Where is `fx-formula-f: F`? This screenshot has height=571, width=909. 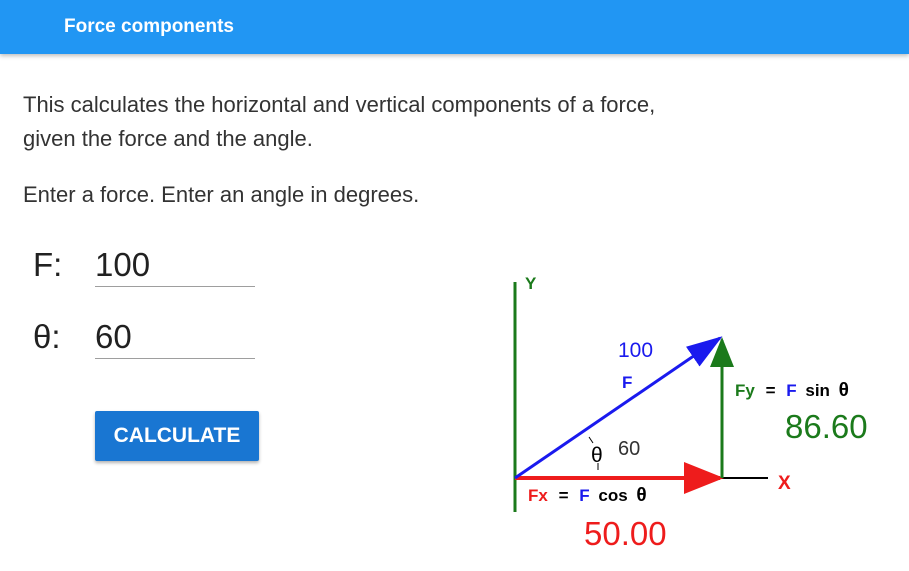
fx-formula-f: F is located at coordinates (584, 495).